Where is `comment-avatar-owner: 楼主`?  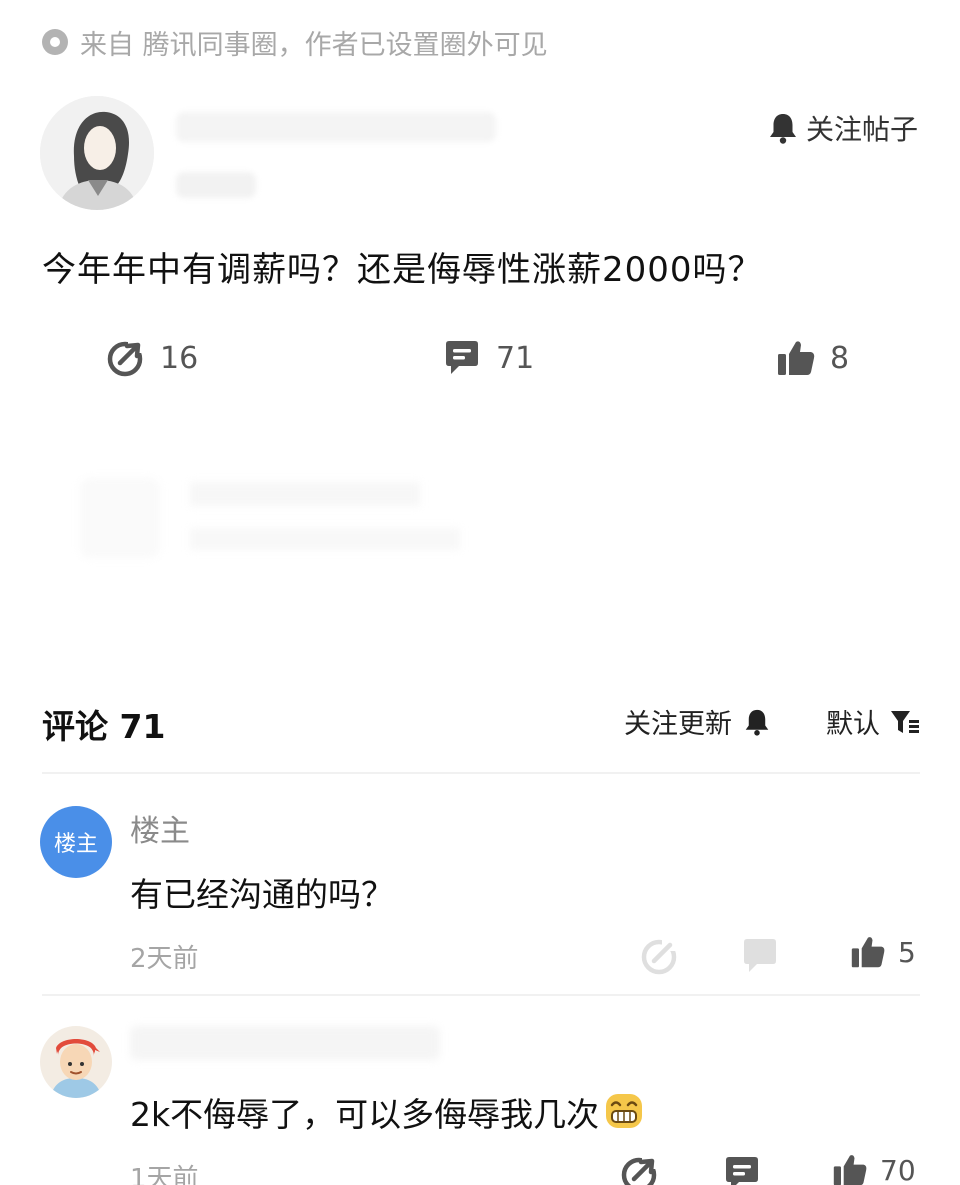
comment-avatar-owner: 楼主 is located at coordinates (76, 842).